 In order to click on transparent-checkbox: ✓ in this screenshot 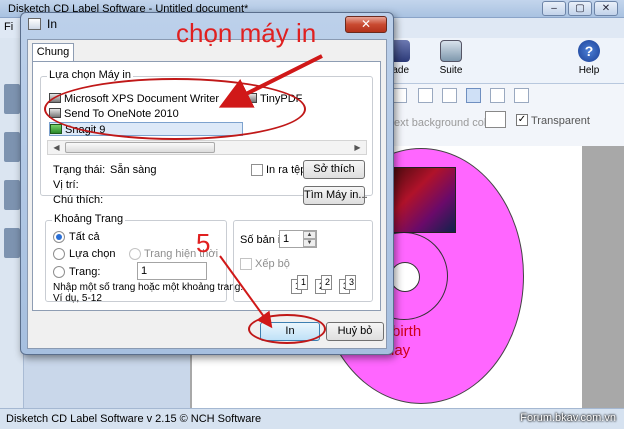, I will do `click(522, 120)`.